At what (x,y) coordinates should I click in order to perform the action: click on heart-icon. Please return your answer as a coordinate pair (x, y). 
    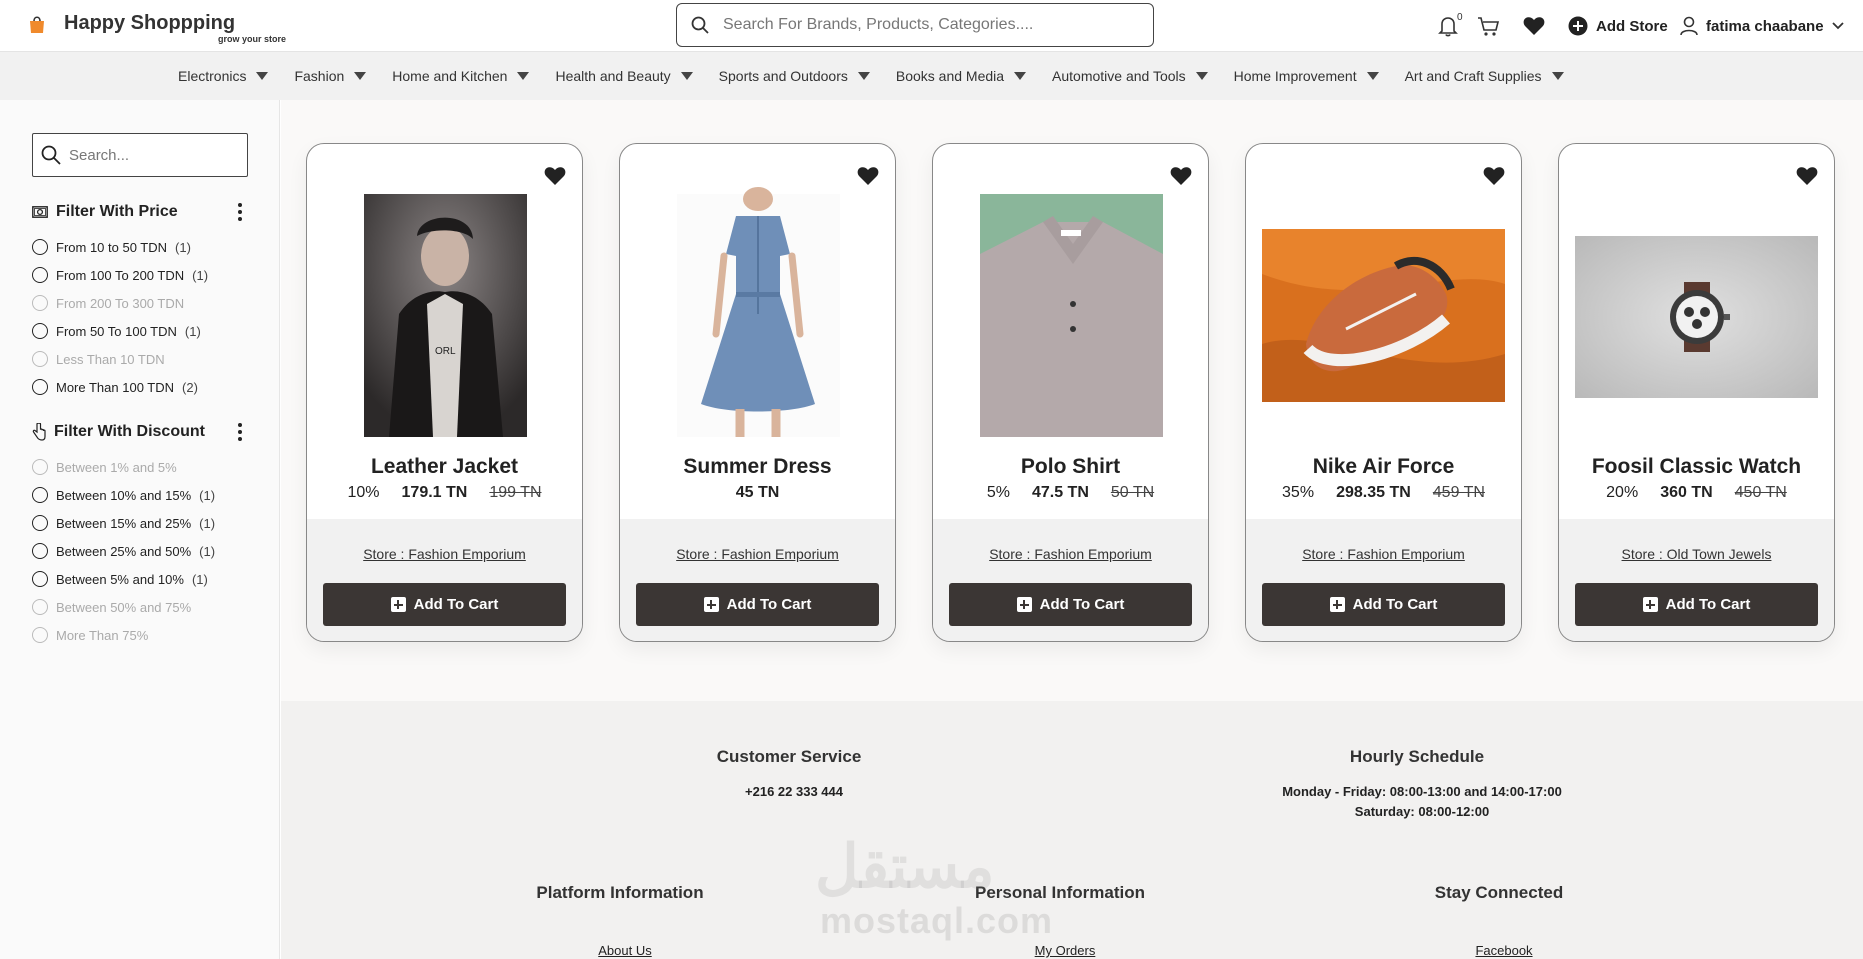
    Looking at the image, I should click on (1534, 26).